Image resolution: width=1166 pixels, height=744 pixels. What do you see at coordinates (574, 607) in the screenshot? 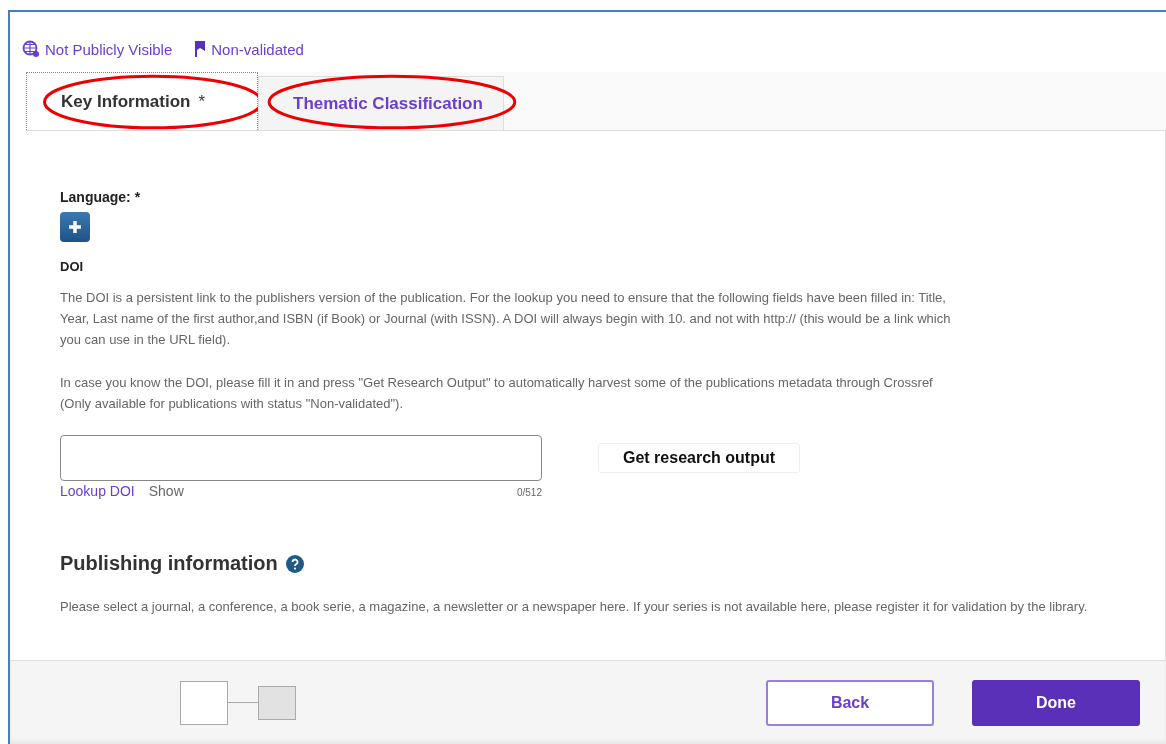
I see `publishing-description: Please select a journal, a conference, a book serie, a magazine, a newsletter or a newspaper here. If your series is not available here, please register it for validation by the library.` at bounding box center [574, 607].